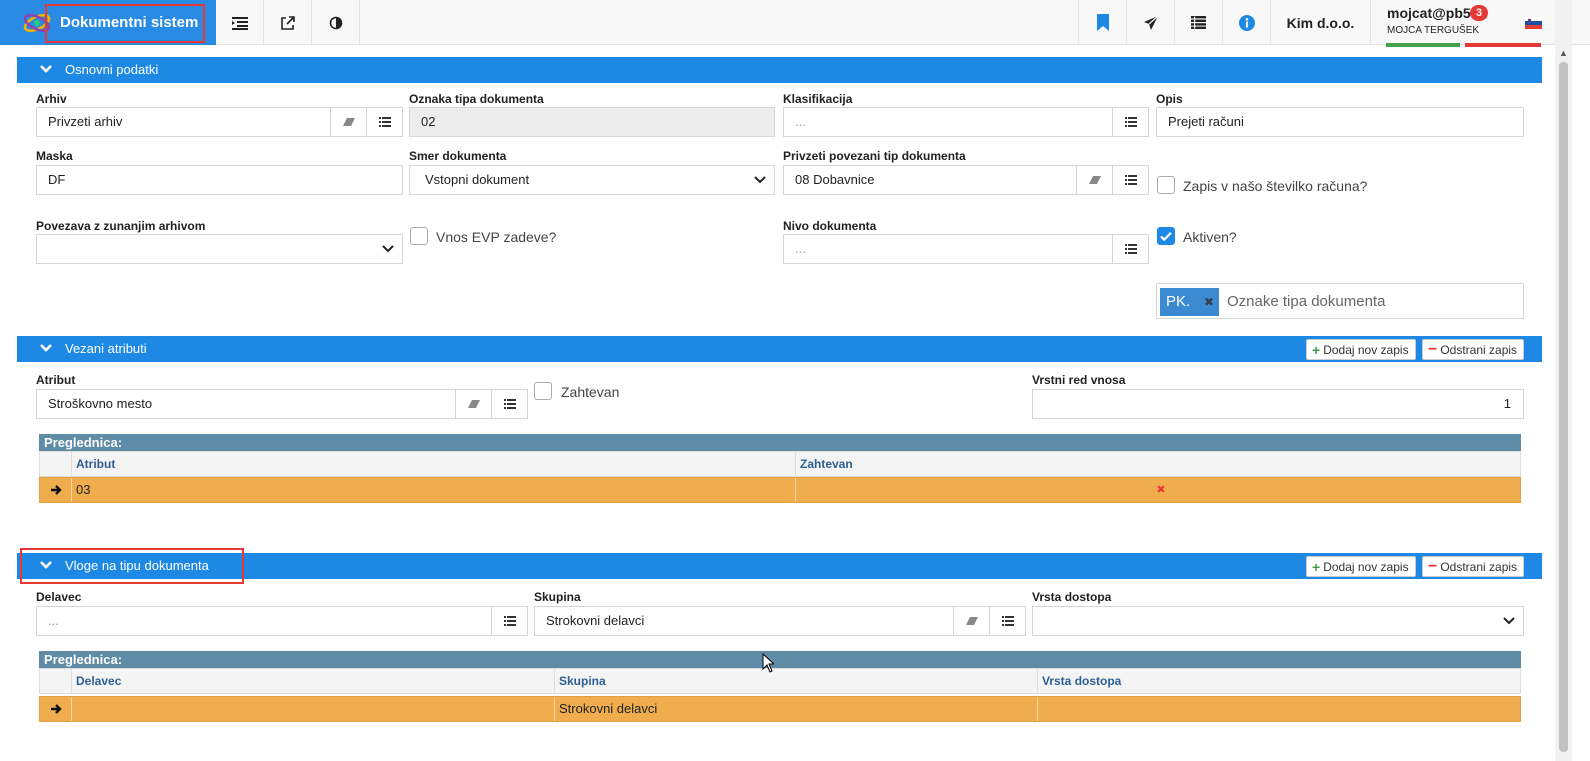  I want to click on maska-label: Maska, so click(54, 156).